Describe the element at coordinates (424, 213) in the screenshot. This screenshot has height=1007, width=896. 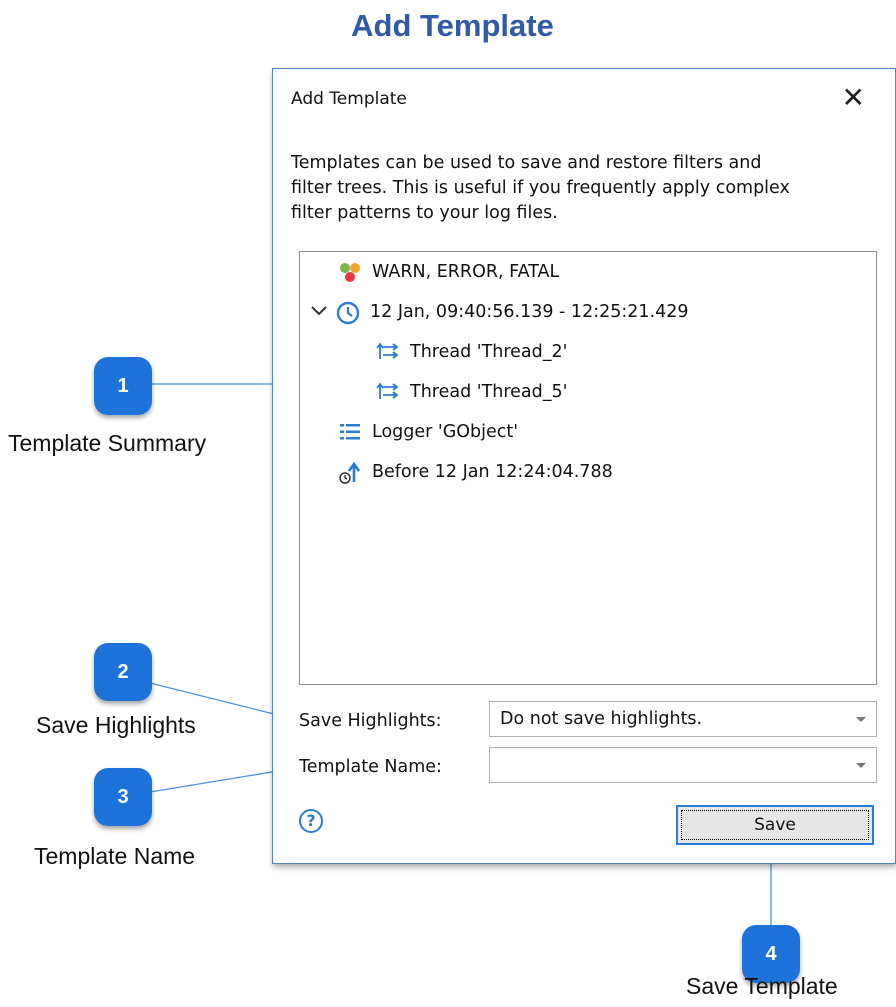
I see `description-line: filter patterns to your log files.` at that location.